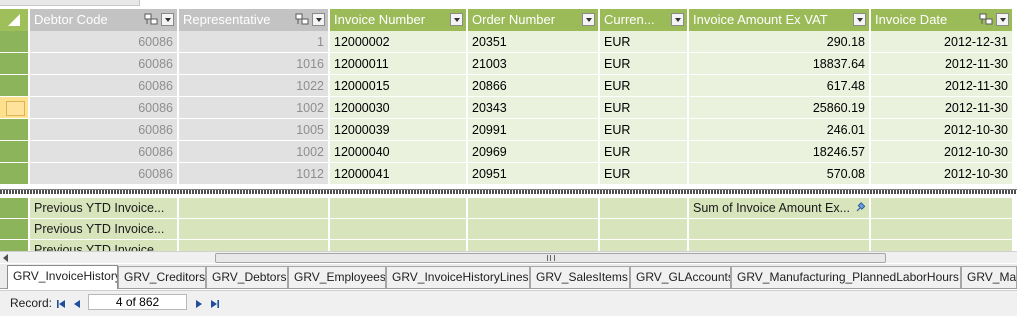 The height and width of the screenshot is (316, 1017). I want to click on pin-icon, so click(860, 207).